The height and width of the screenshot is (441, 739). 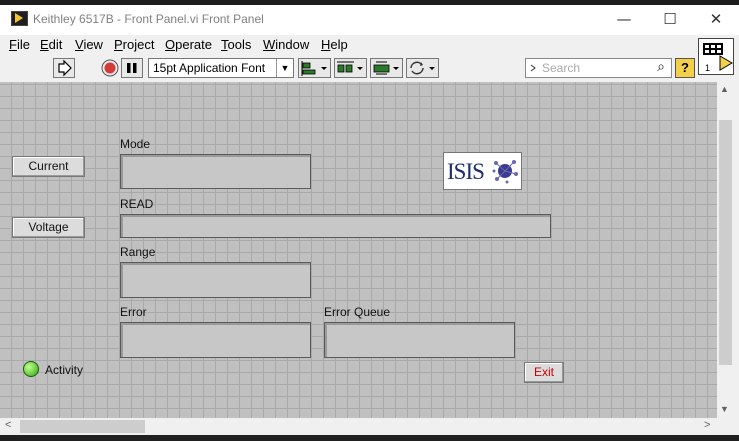 I want to click on run-arrow-icon, so click(x=65, y=68).